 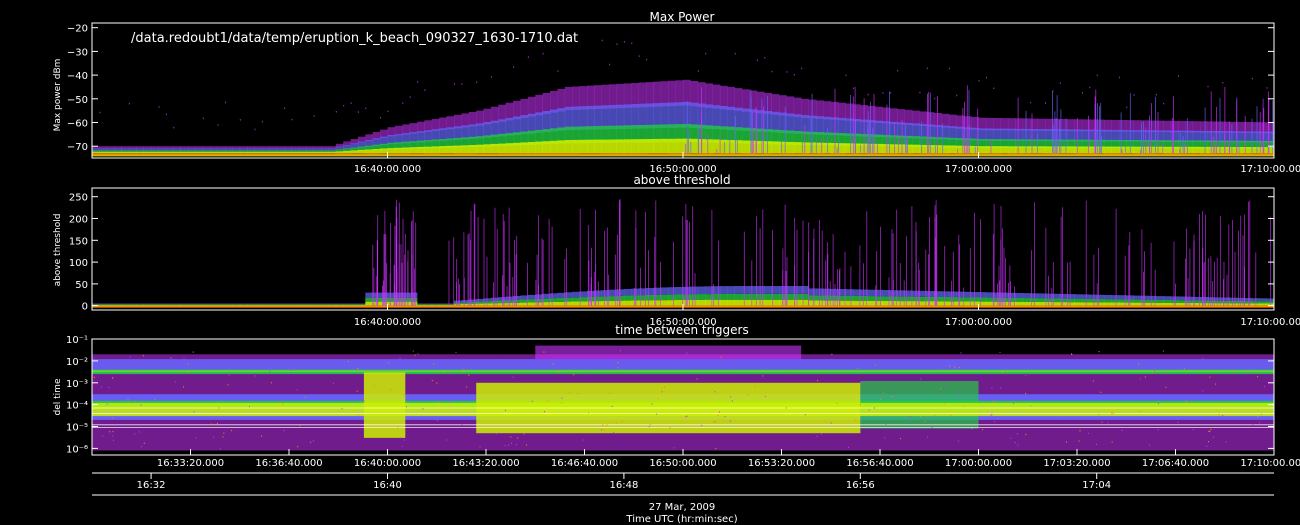 I want to click on y-tick-label: 200, so click(x=78, y=220).